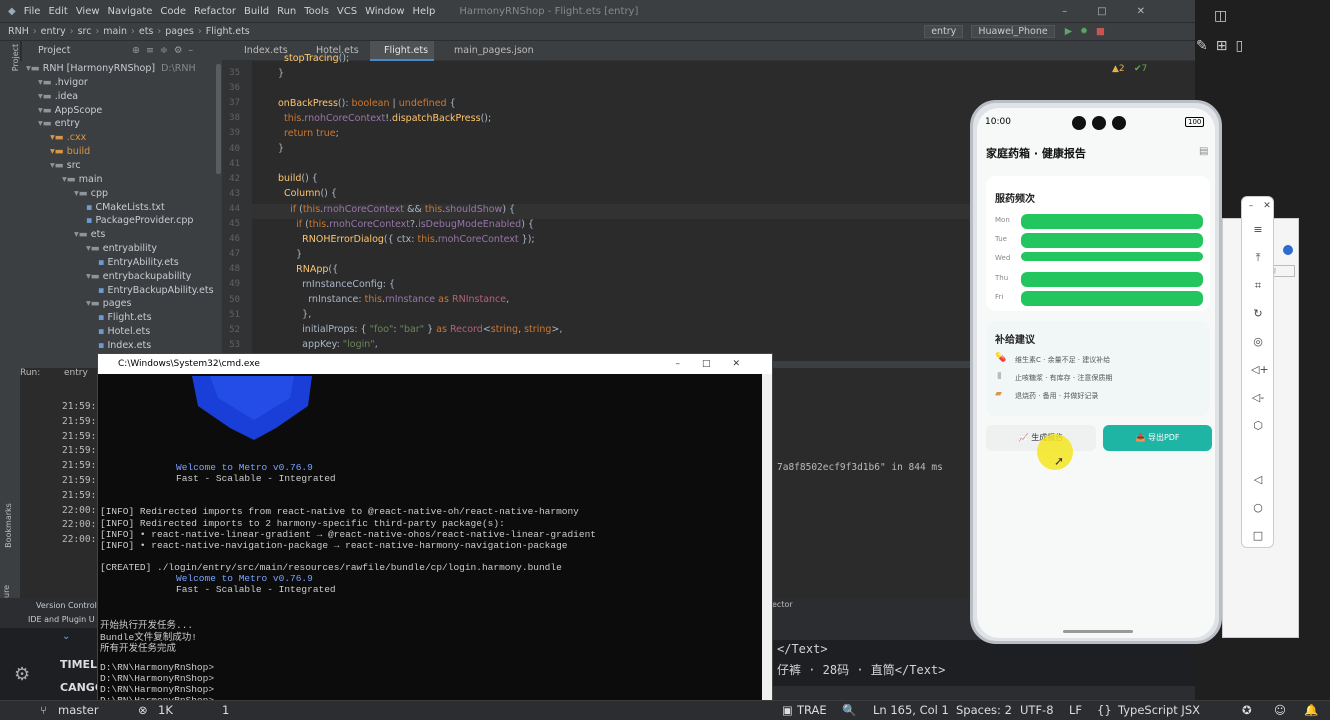 The image size is (1330, 720). I want to click on tree-item: ▪ EntryBackupAbility.ets, so click(156, 291).